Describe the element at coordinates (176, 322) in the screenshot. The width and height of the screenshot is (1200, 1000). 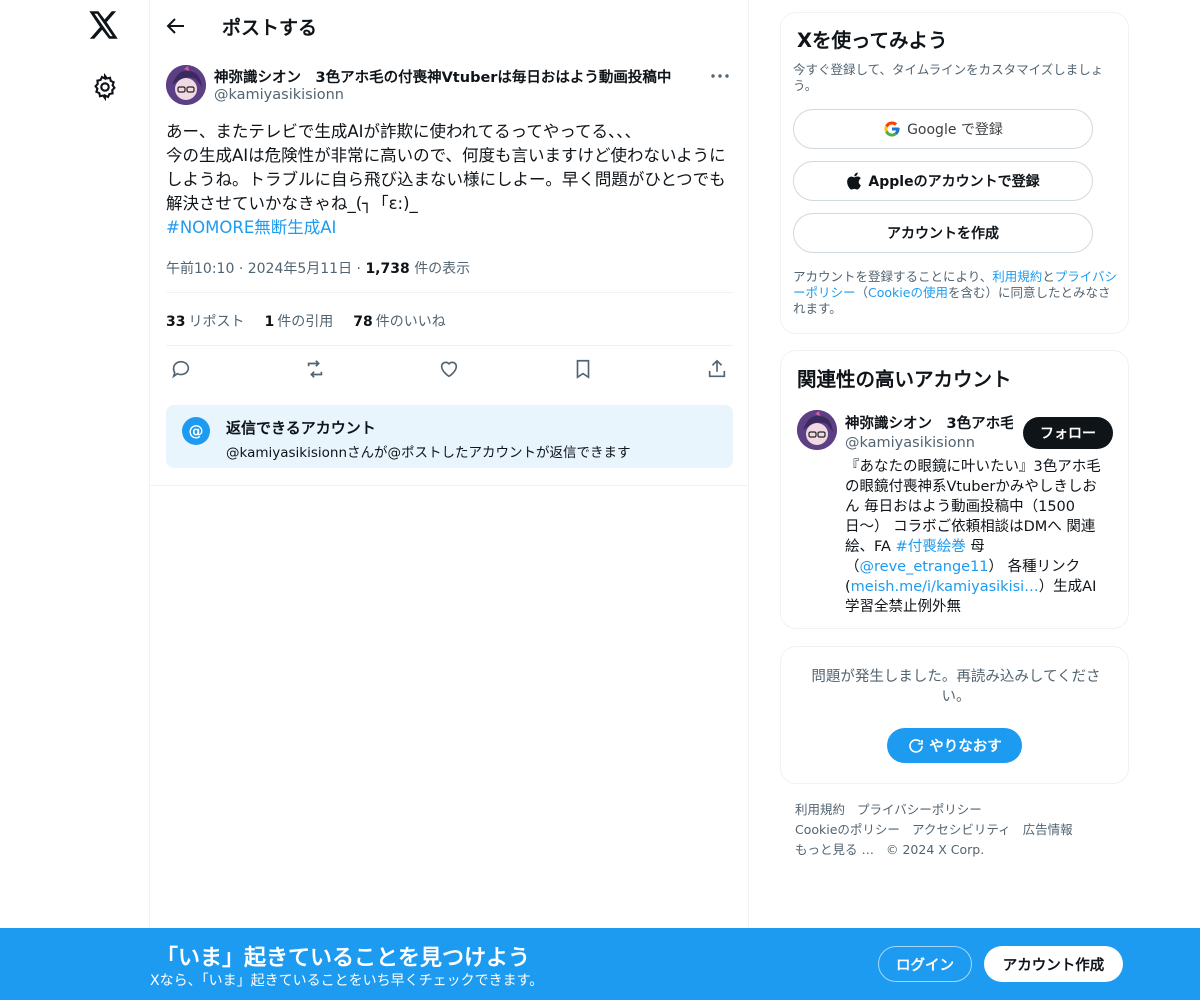
I see `reposts-count: 33` at that location.